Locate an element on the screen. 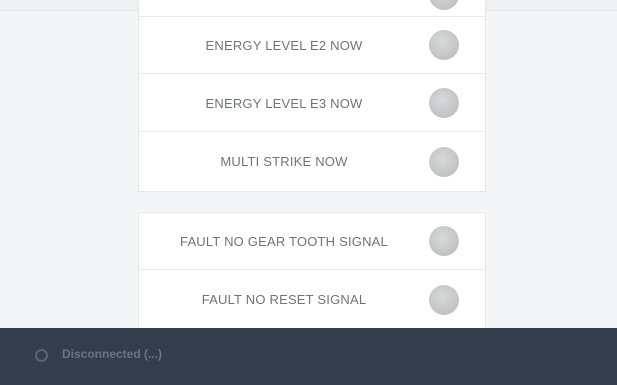 The image size is (617, 385). connection-status-bar: Disconnected (...) is located at coordinates (308, 356).